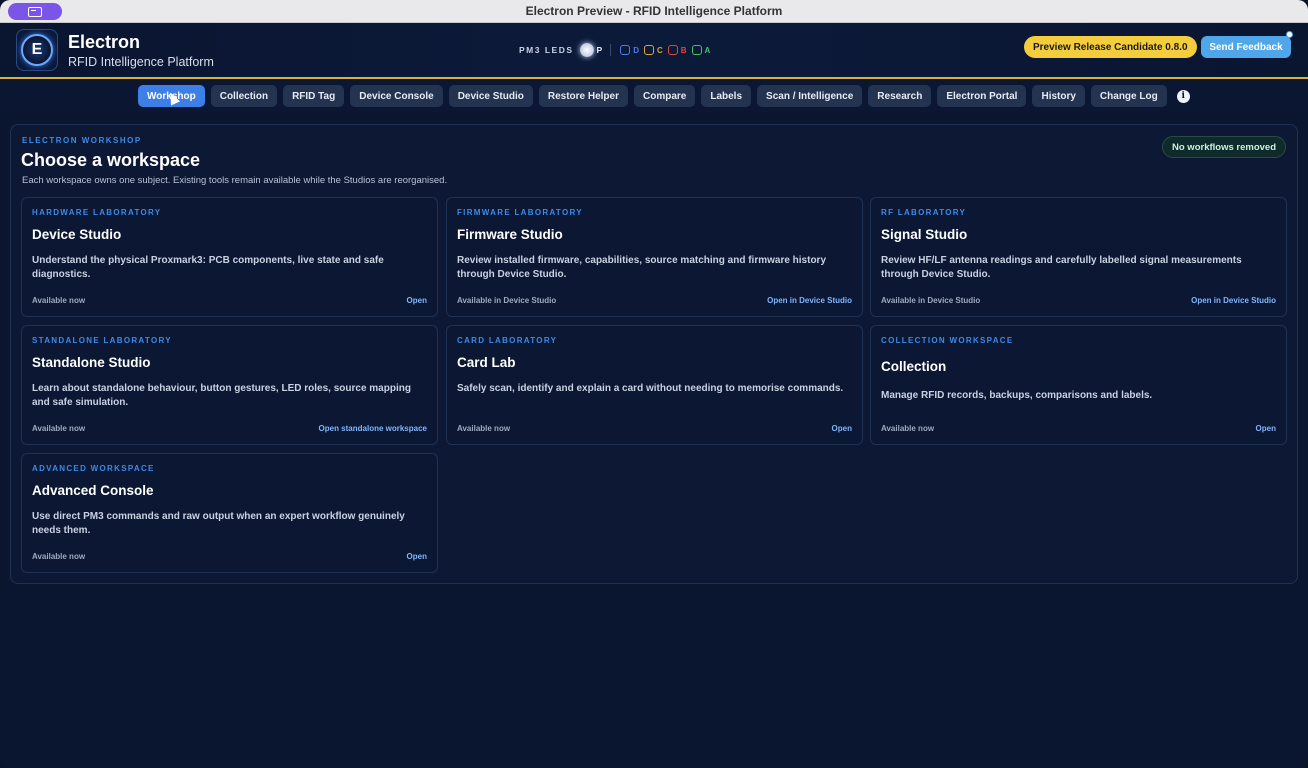 The height and width of the screenshot is (768, 1308). I want to click on info-icon: i, so click(1183, 96).